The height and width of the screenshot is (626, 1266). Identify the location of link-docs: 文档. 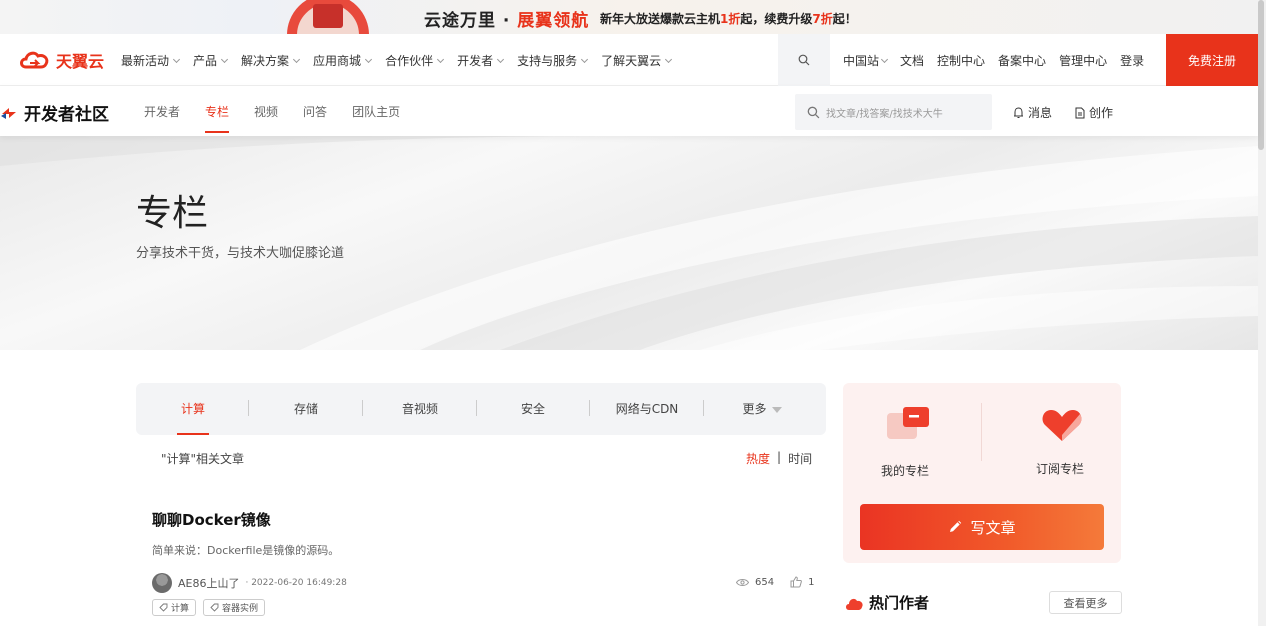
(912, 60).